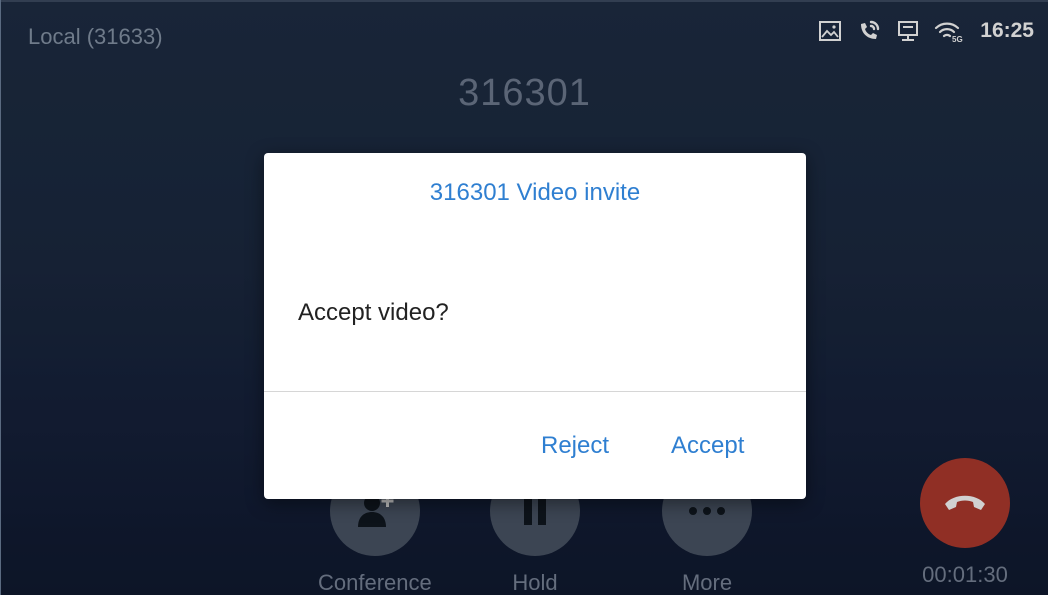 The image size is (1048, 595). Describe the element at coordinates (575, 446) in the screenshot. I see `reject-button: Reject` at that location.